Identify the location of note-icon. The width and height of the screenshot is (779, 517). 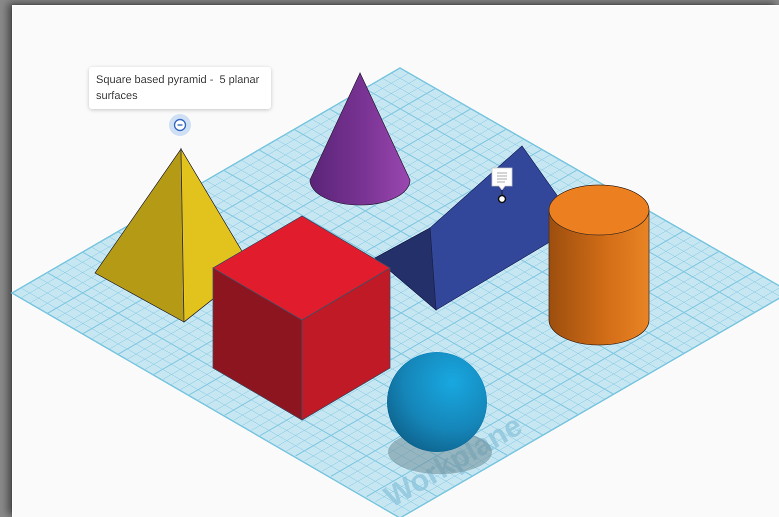
(502, 186).